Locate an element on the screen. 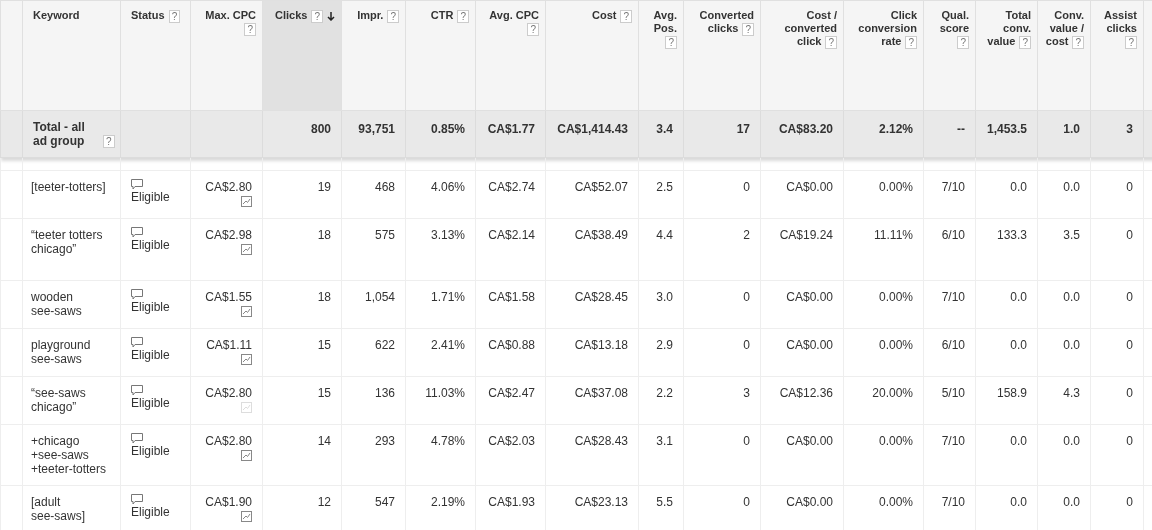  sort-down-arrow-icon is located at coordinates (331, 16).